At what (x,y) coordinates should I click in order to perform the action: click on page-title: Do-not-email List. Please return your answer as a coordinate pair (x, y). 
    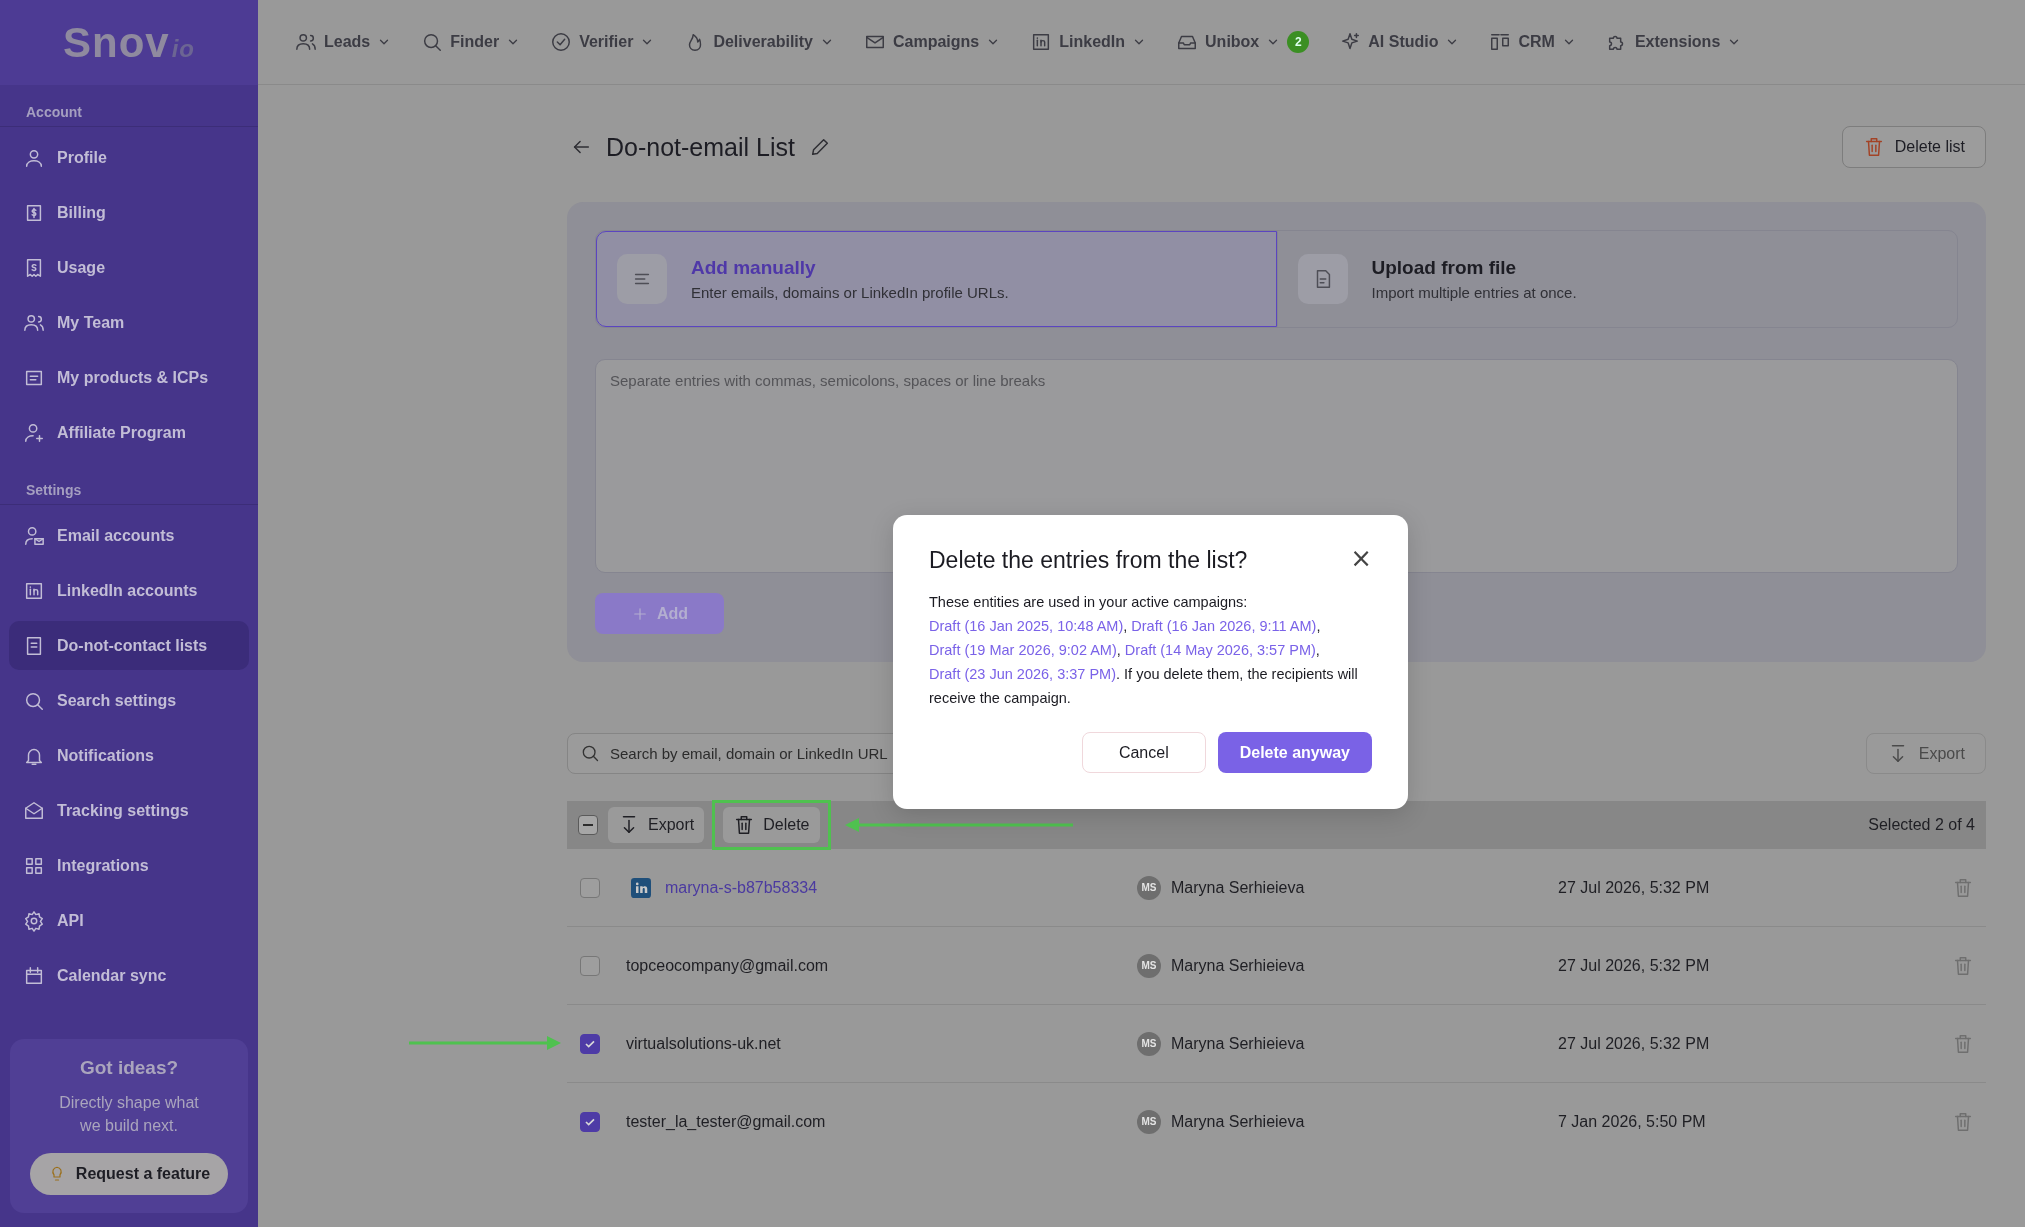
    Looking at the image, I should click on (700, 147).